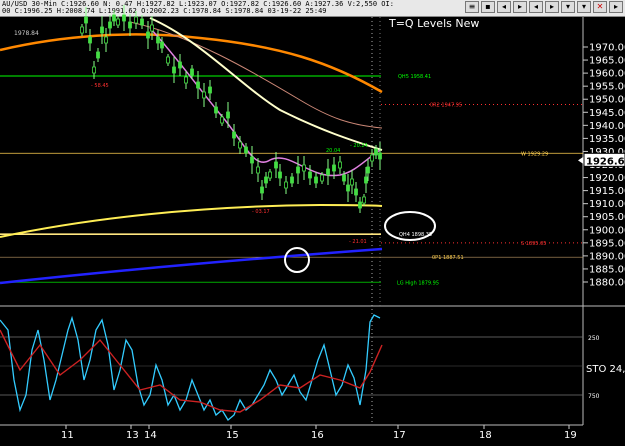 Image resolution: width=625 pixels, height=446 pixels. I want to click on highlight-circle, so click(297, 260).